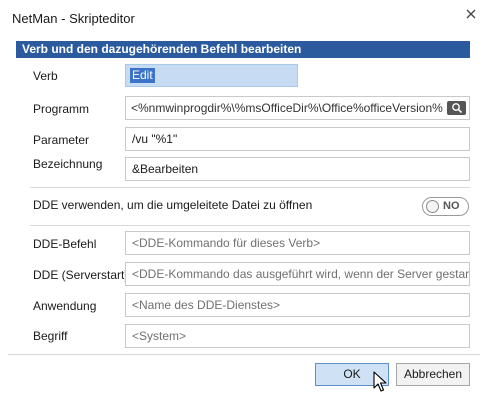 This screenshot has height=405, width=487. Describe the element at coordinates (297, 336) in the screenshot. I see `begriff-input: <System>` at that location.